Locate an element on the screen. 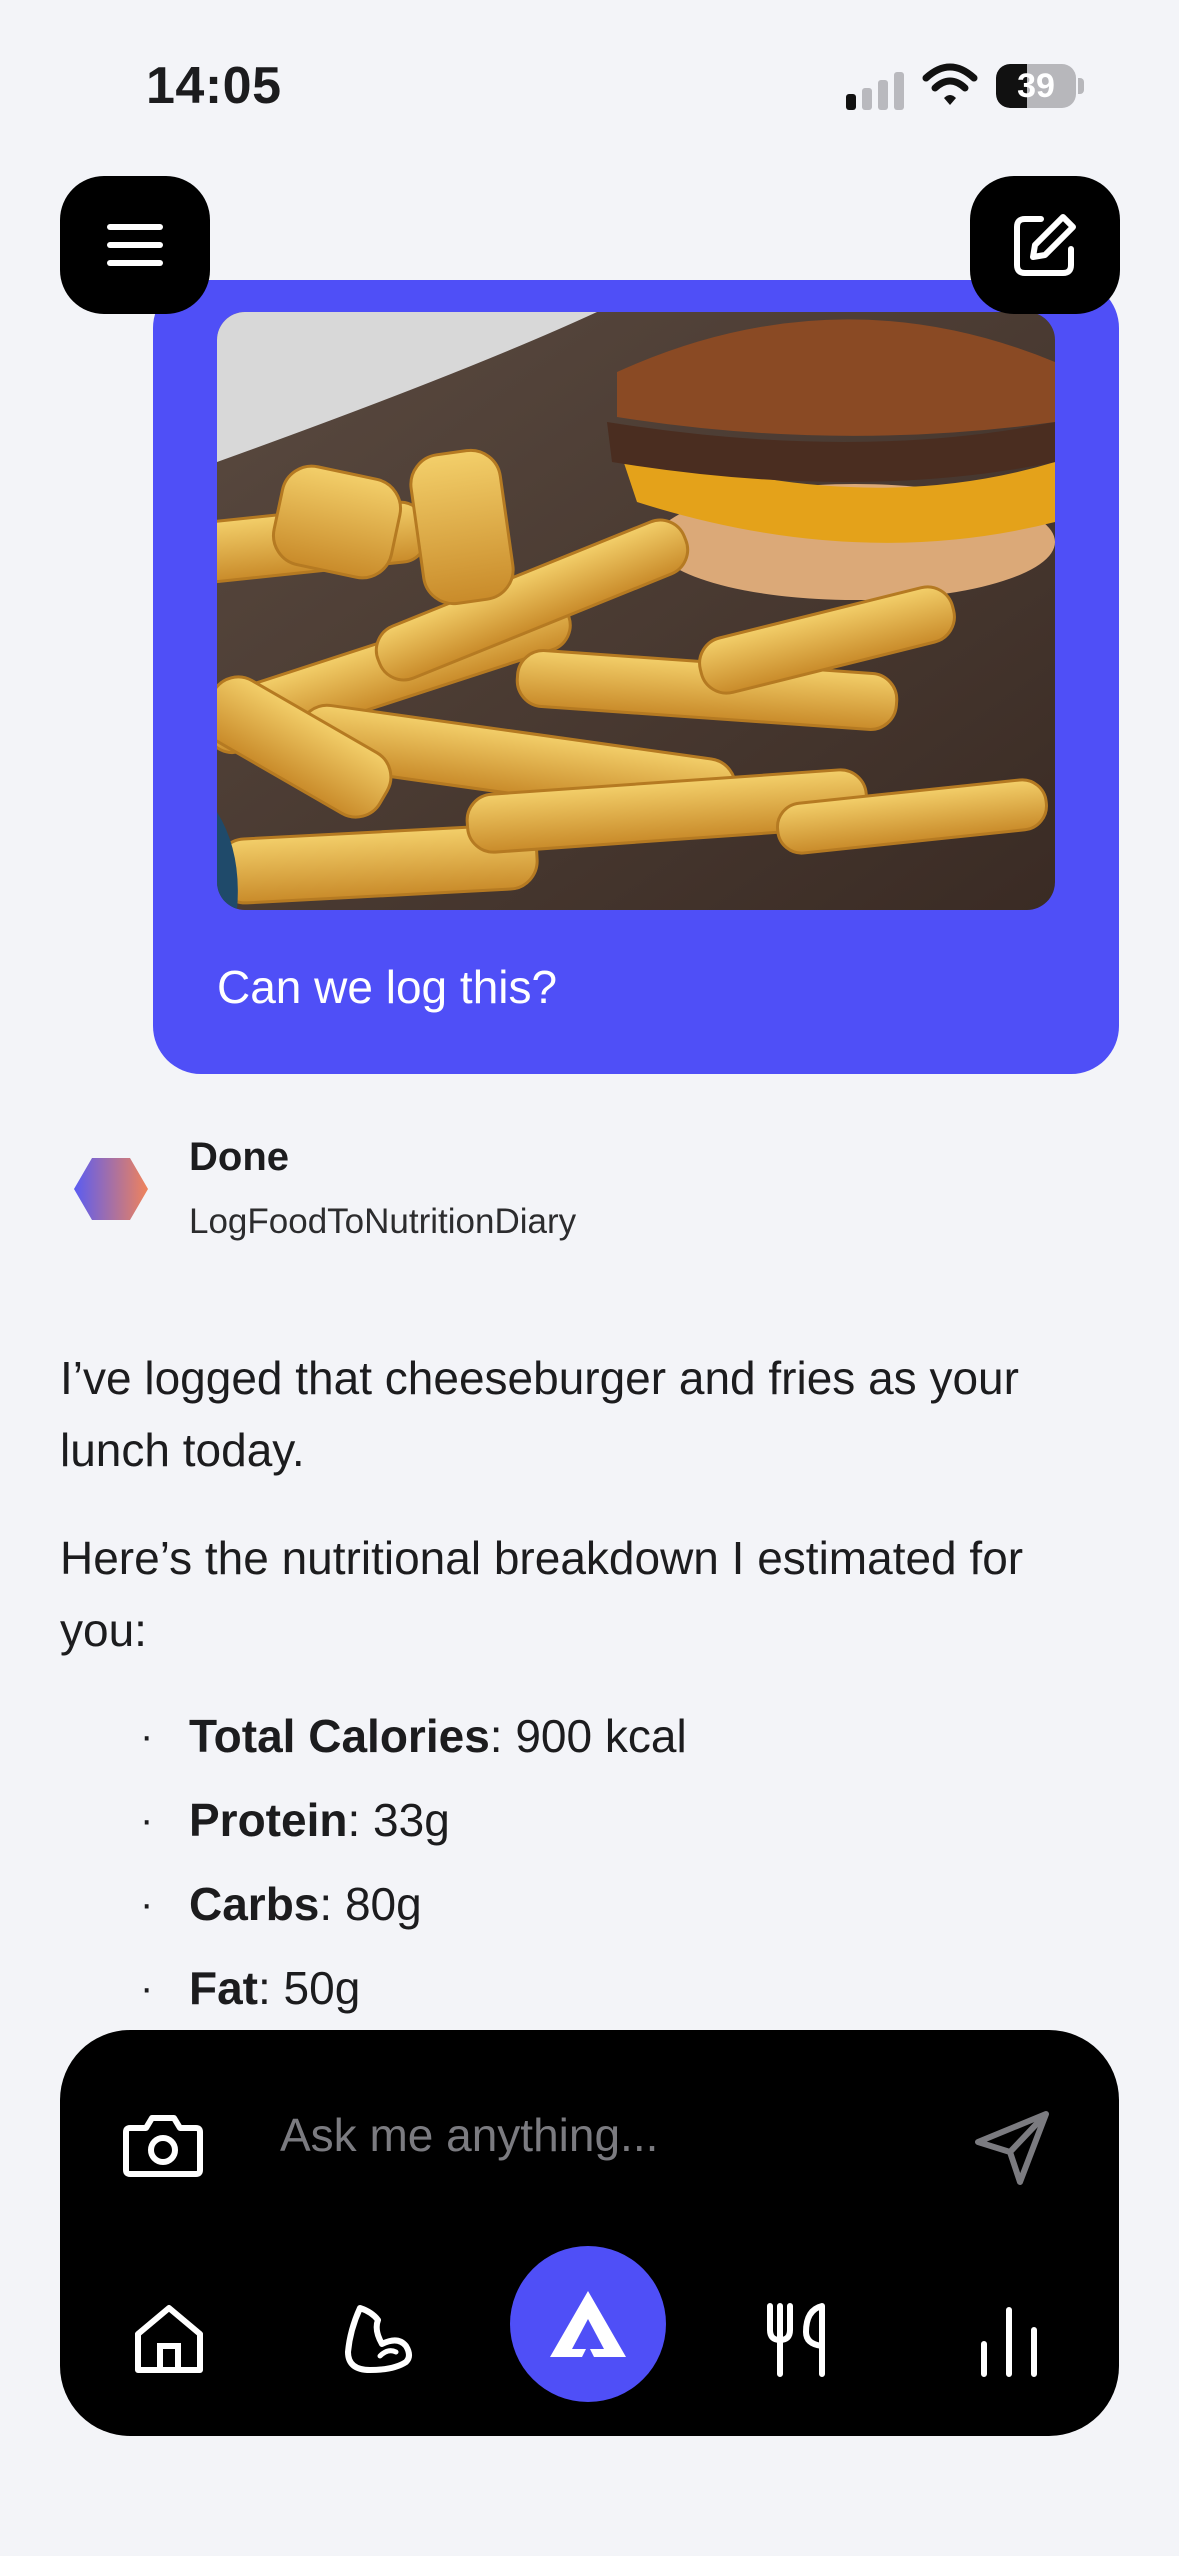 The image size is (1179, 2556). camera-icon is located at coordinates (163, 2145).